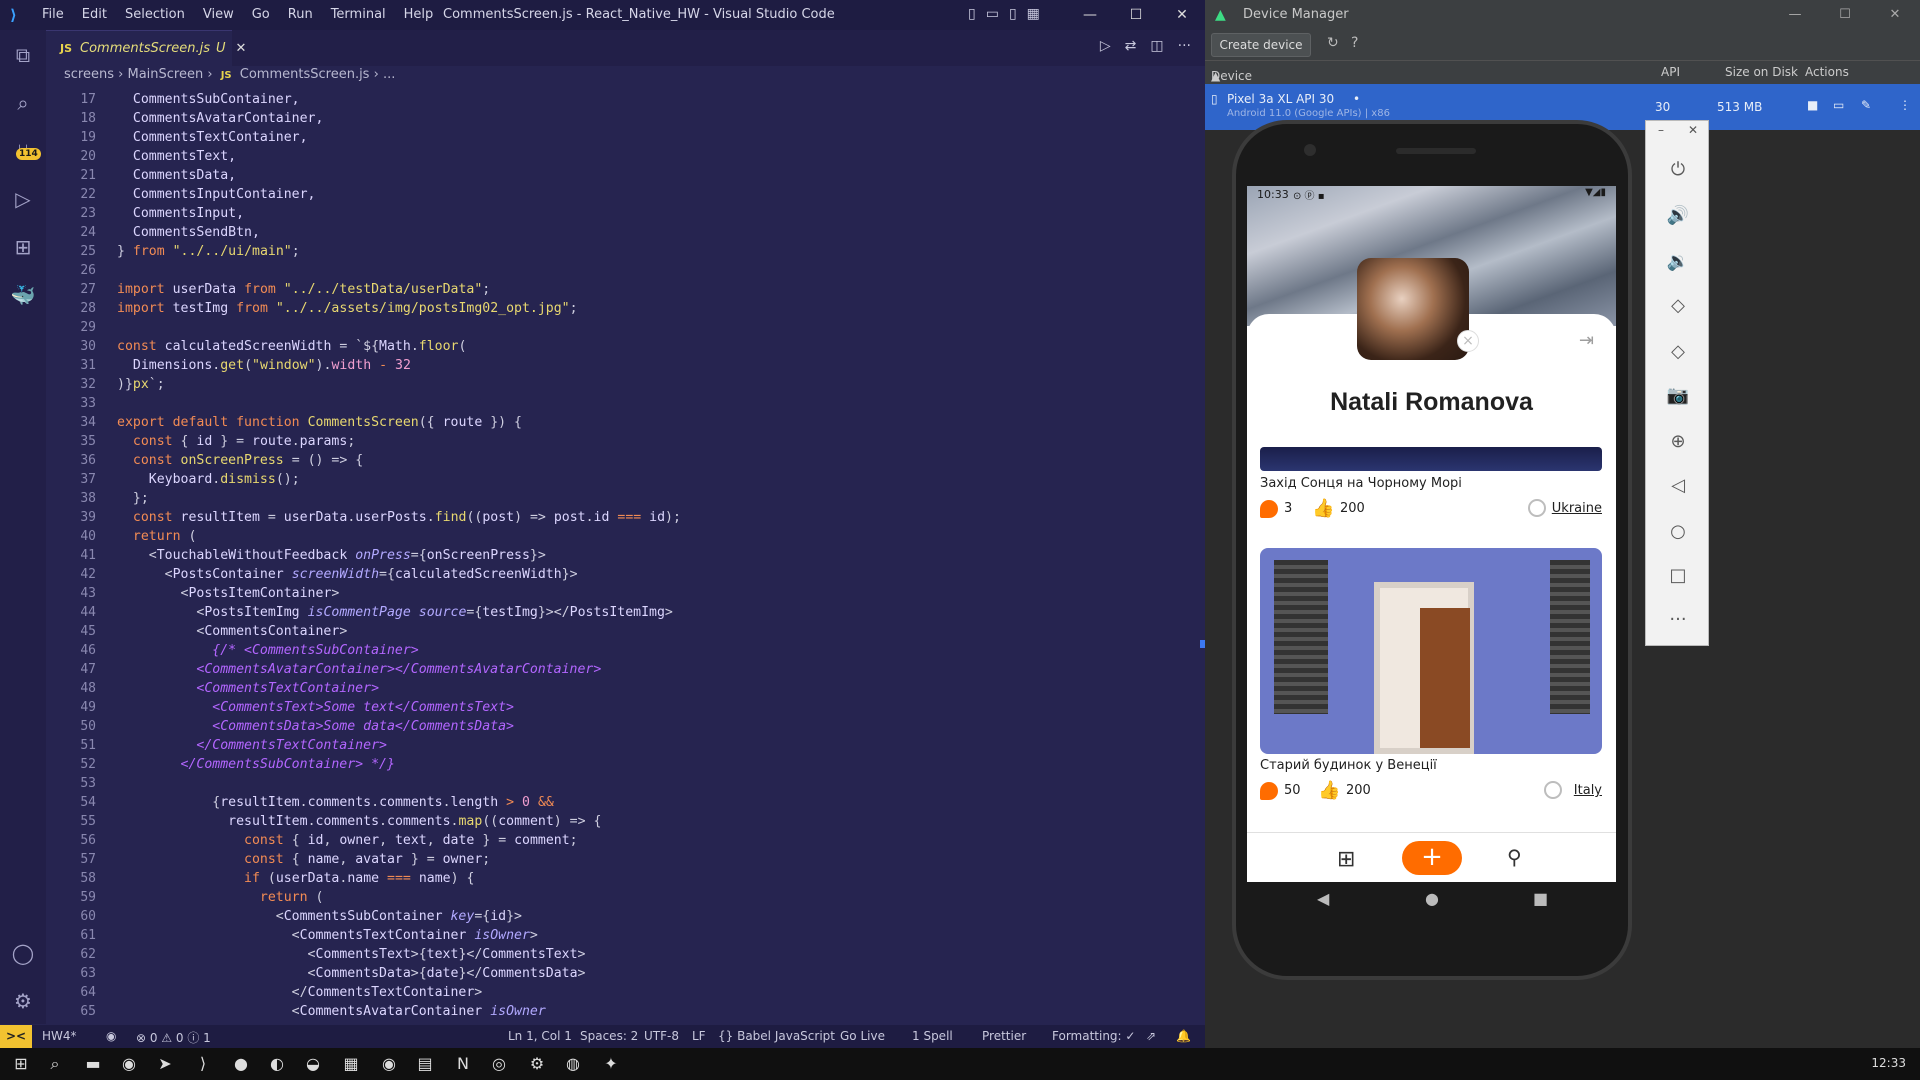 The width and height of the screenshot is (1920, 1080). Describe the element at coordinates (1033, 14) in the screenshot. I see `customize-layout-icon: ▦` at that location.